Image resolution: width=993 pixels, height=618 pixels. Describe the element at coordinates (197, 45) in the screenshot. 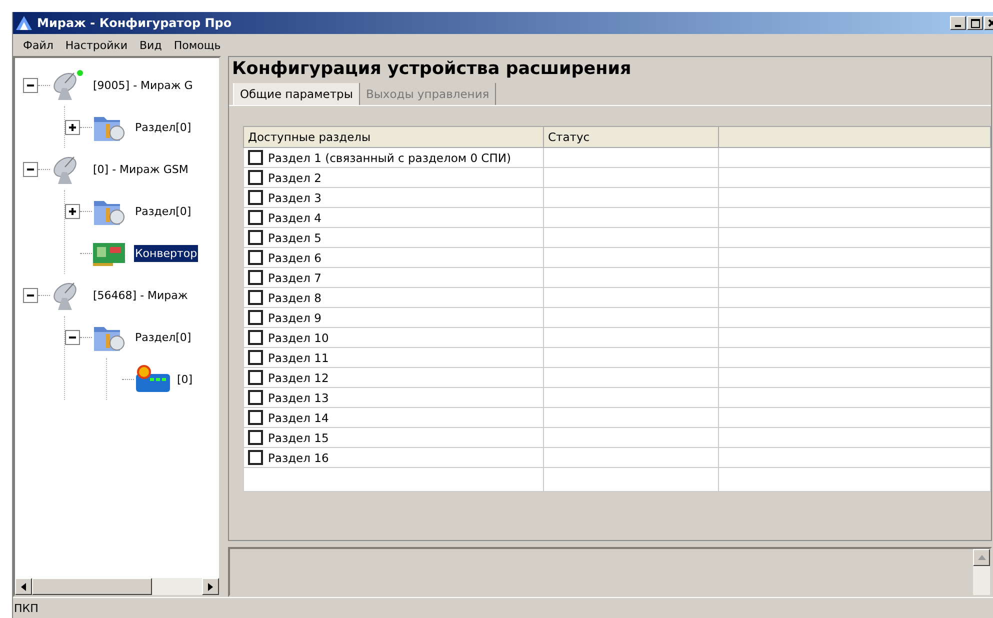

I see `menu-item: Помощь` at that location.